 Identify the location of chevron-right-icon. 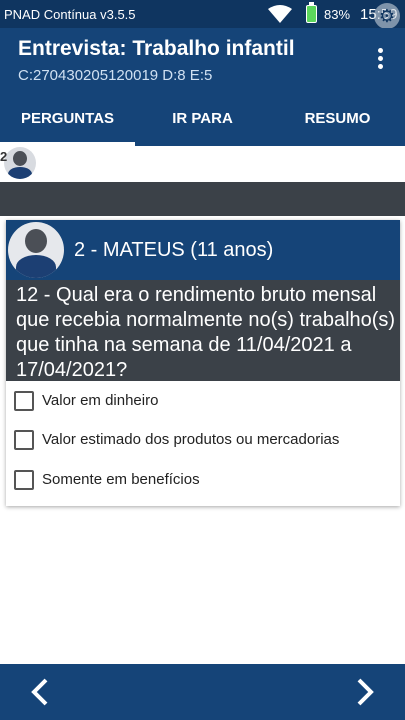
(363, 692).